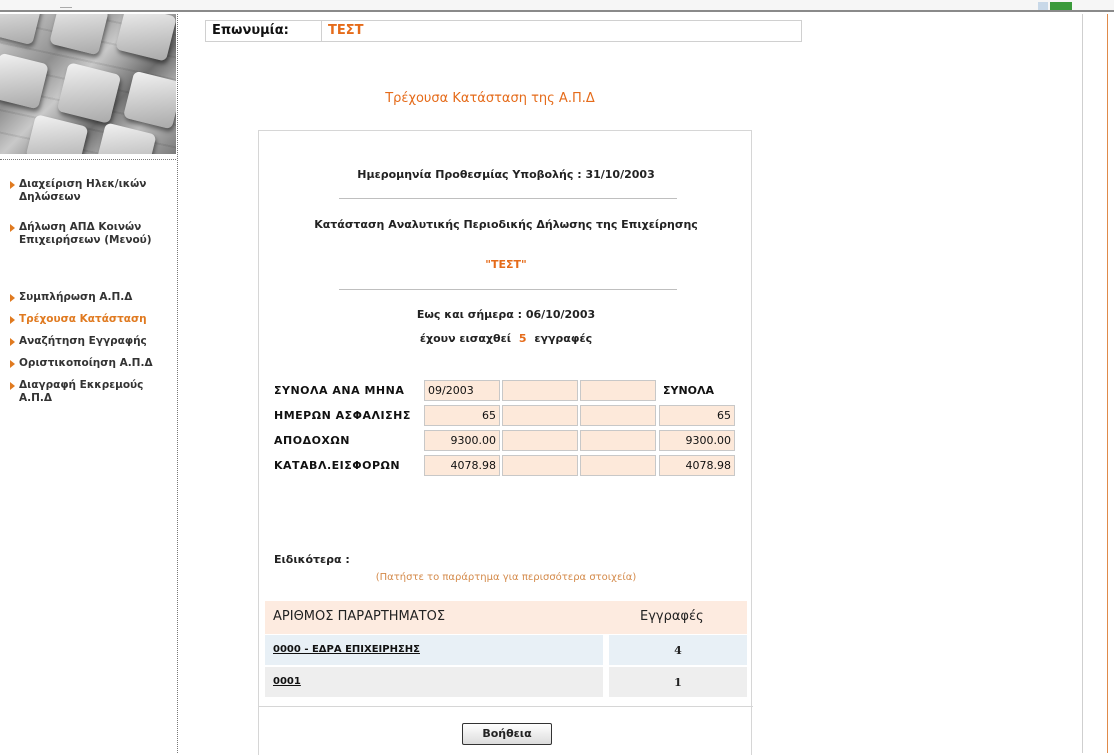 The height and width of the screenshot is (755, 1114). I want to click on column-header-entries: Εγγραφές, so click(672, 616).